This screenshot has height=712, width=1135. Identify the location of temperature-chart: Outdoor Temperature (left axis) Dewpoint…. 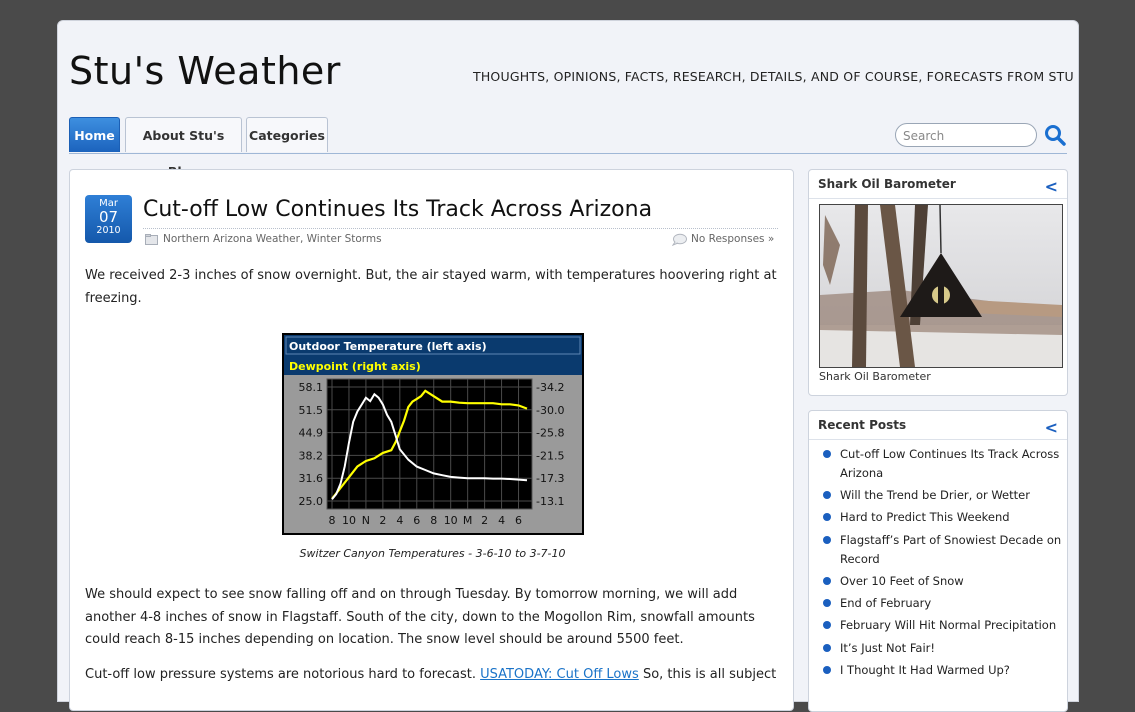
(433, 434).